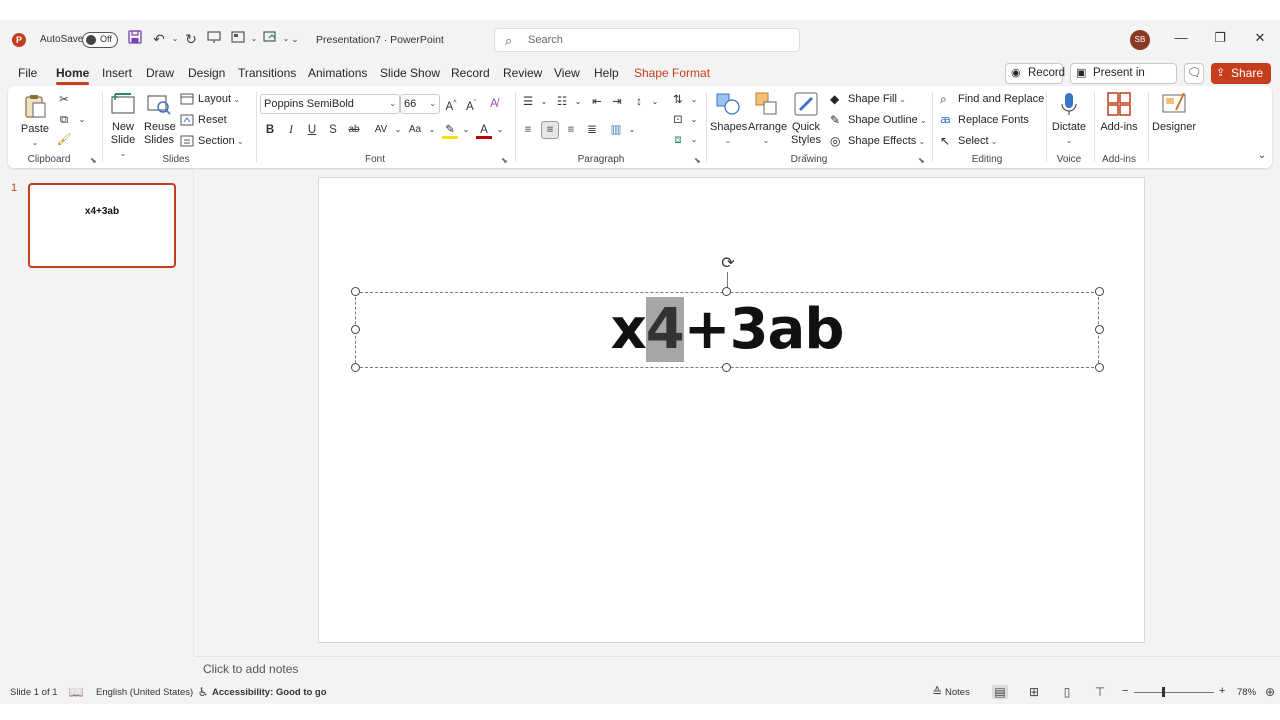 The height and width of the screenshot is (720, 1280). Describe the element at coordinates (210, 99) in the screenshot. I see `layout-button: Layout ⌄` at that location.